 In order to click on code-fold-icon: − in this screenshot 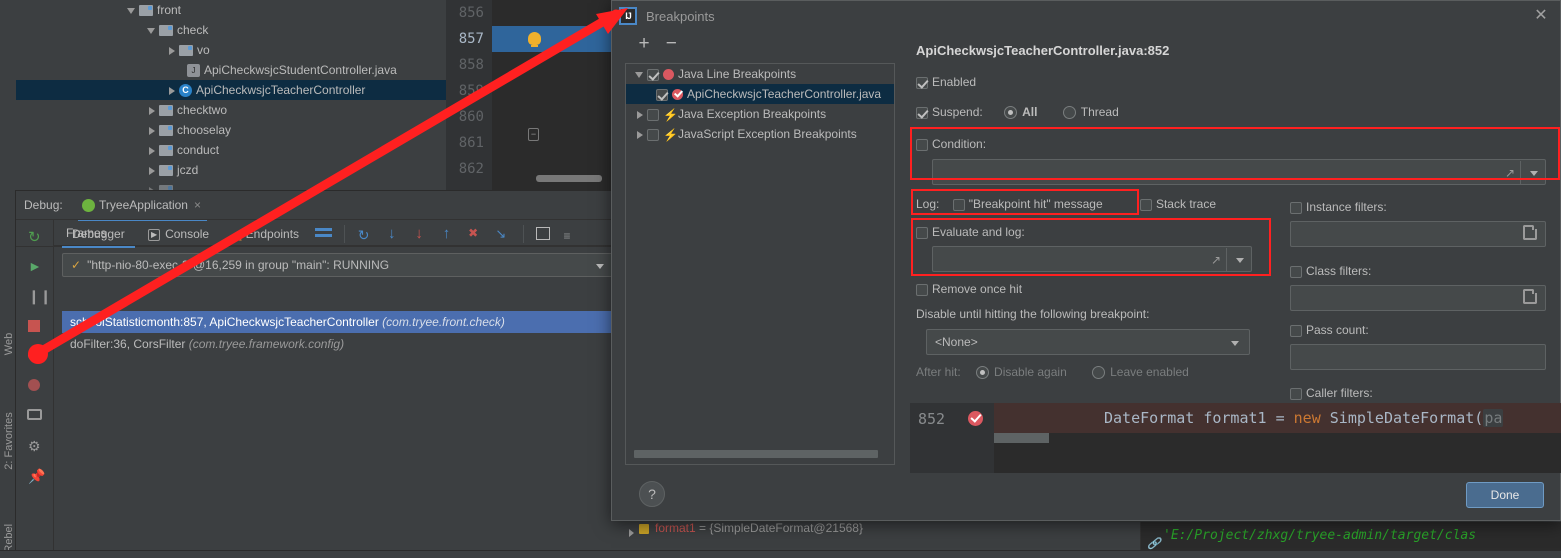, I will do `click(533, 134)`.